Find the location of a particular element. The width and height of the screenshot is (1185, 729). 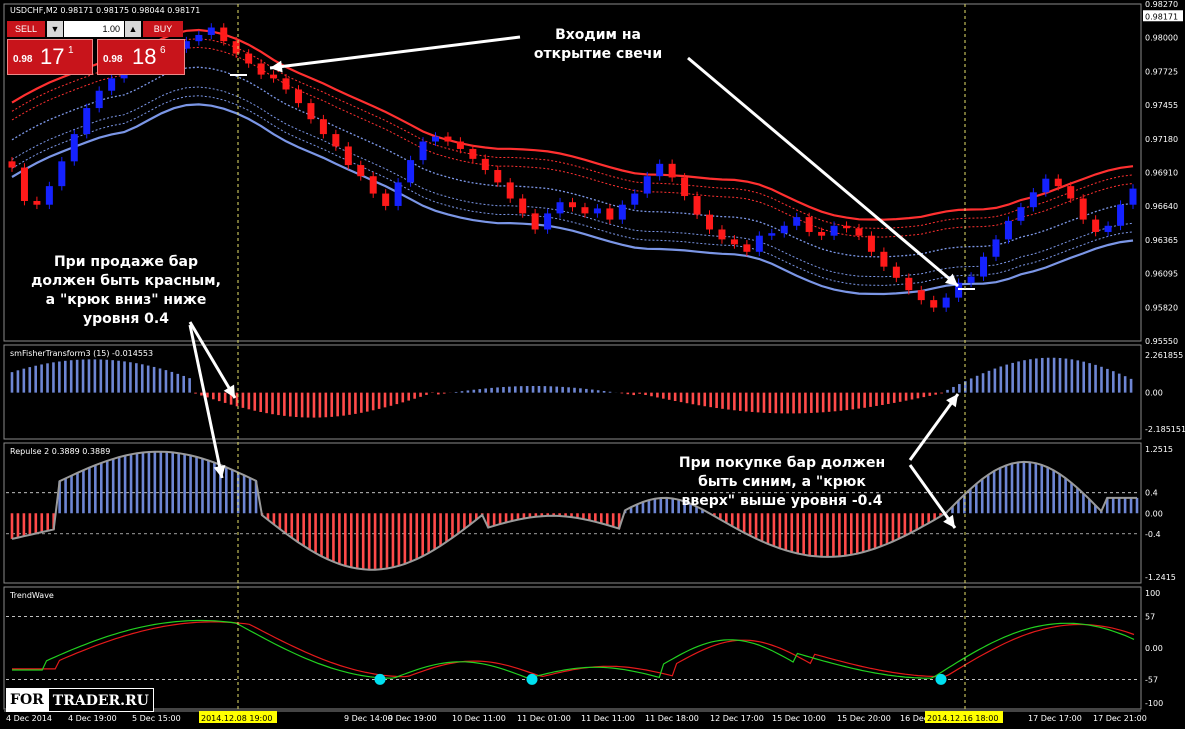

price-tick-label: 0.96640 is located at coordinates (1161, 206).